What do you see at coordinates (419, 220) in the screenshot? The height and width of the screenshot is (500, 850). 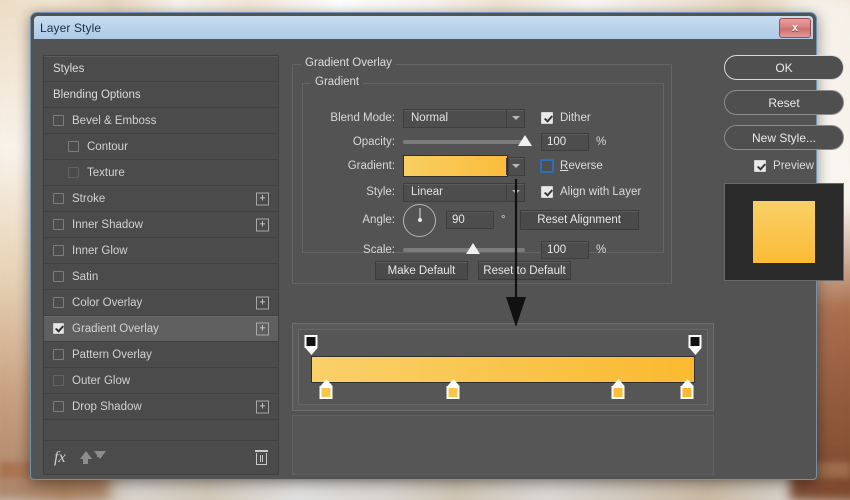 I see `angle-dial-icon` at bounding box center [419, 220].